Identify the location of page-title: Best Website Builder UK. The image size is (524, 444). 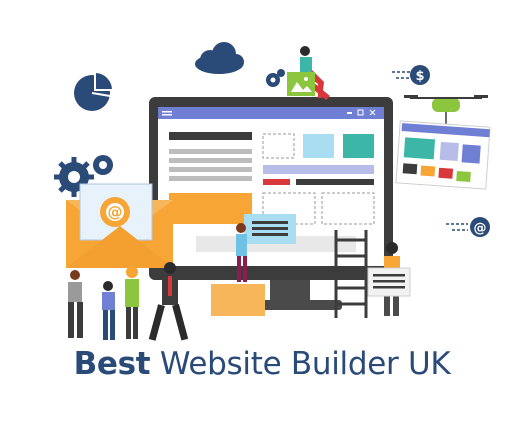
(262, 364).